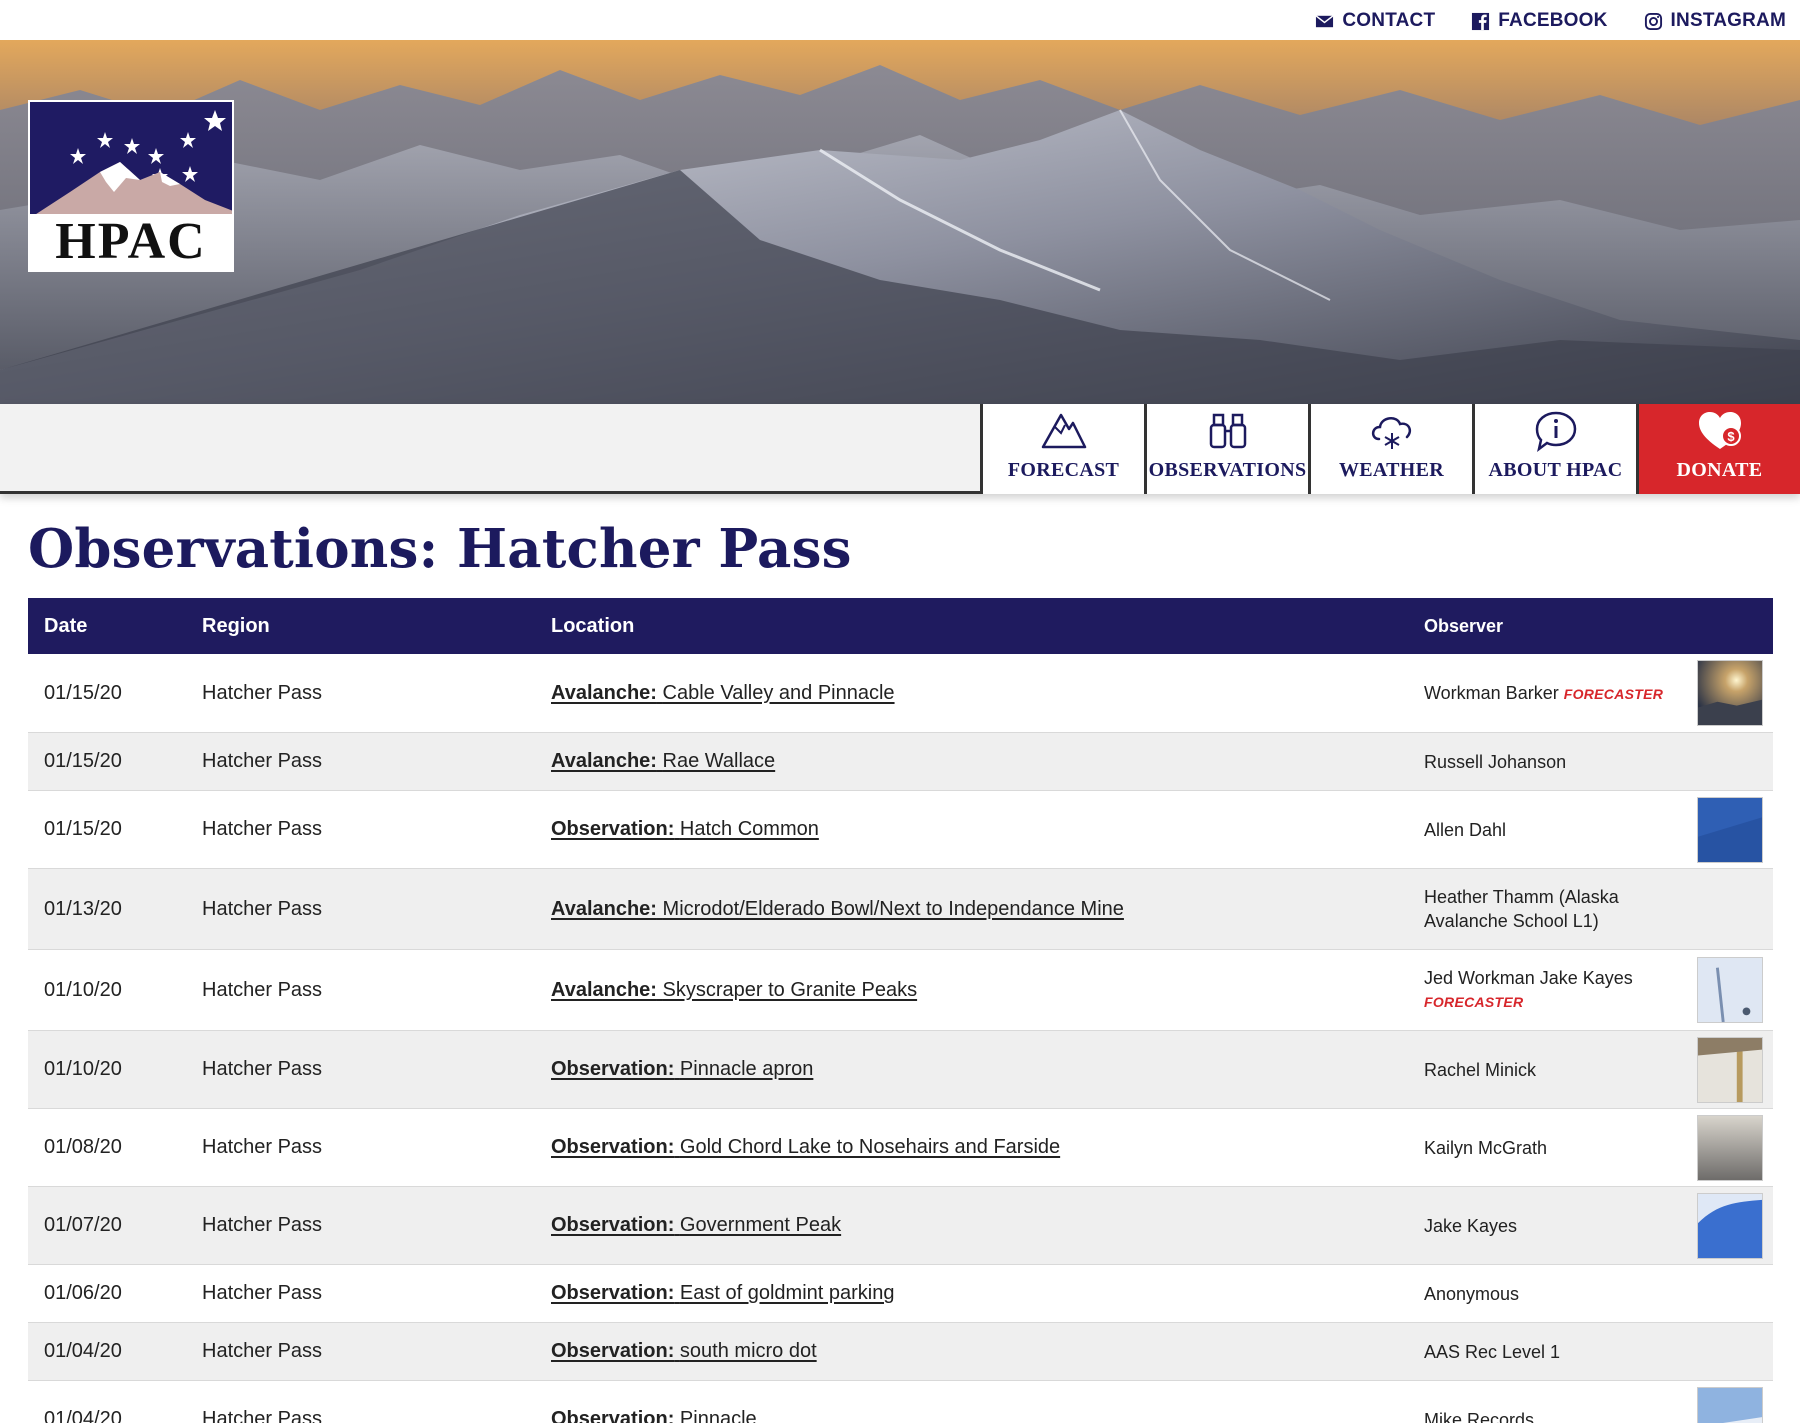 The image size is (1800, 1423). What do you see at coordinates (987, 626) in the screenshot?
I see `header-location: Location` at bounding box center [987, 626].